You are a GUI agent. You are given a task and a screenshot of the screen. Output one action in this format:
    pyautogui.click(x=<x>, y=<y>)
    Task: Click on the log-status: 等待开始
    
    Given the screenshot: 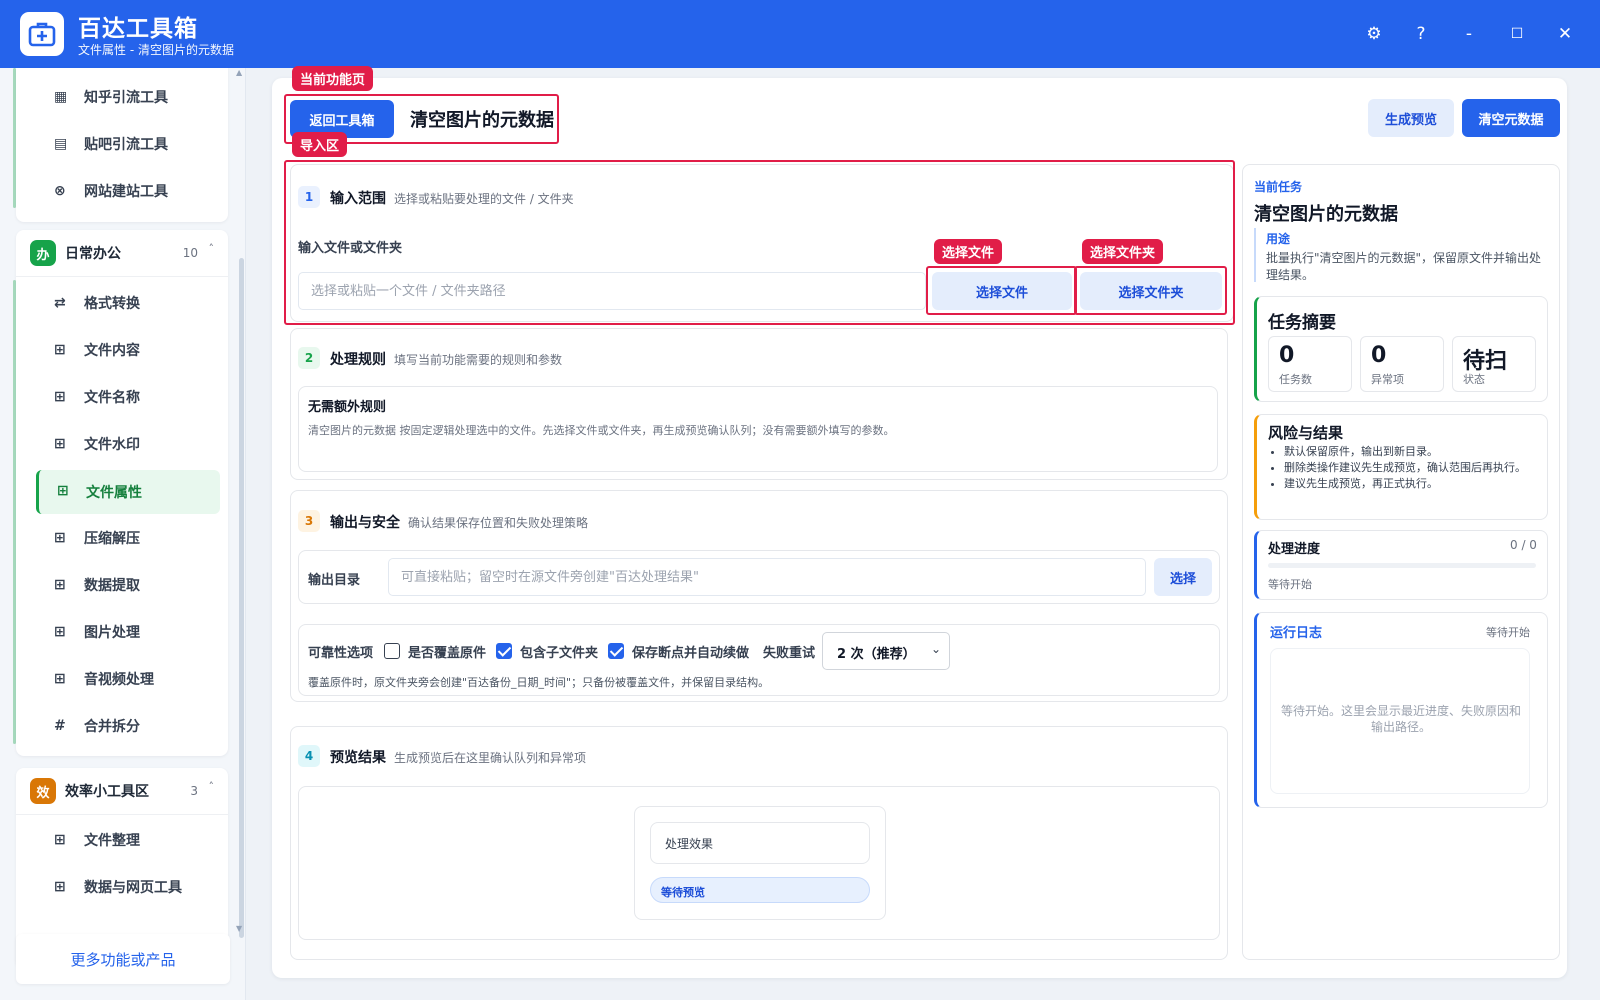 What is the action you would take?
    pyautogui.click(x=1508, y=632)
    